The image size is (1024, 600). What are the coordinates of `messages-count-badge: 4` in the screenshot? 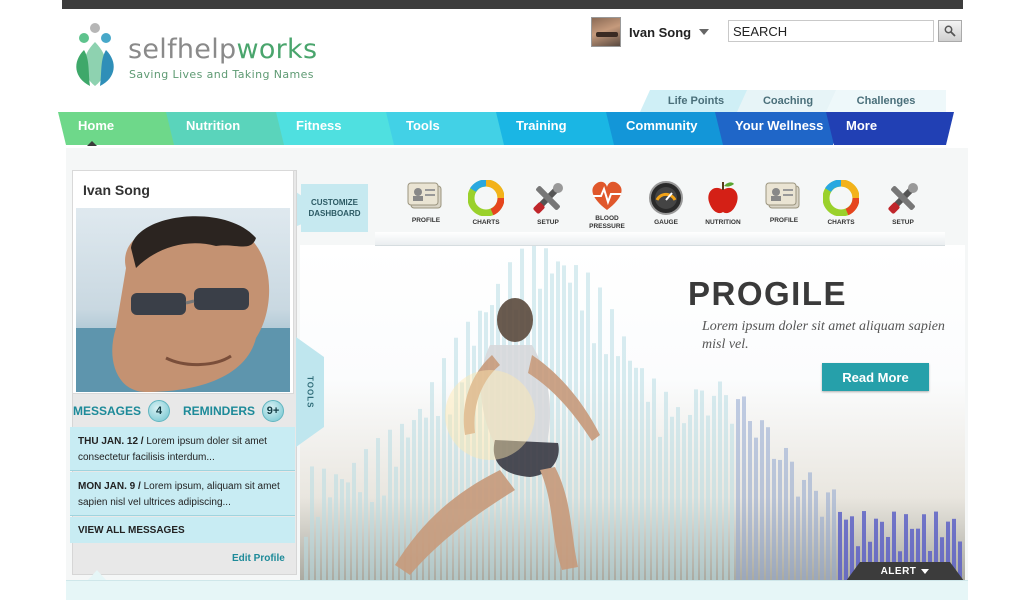 It's located at (159, 411).